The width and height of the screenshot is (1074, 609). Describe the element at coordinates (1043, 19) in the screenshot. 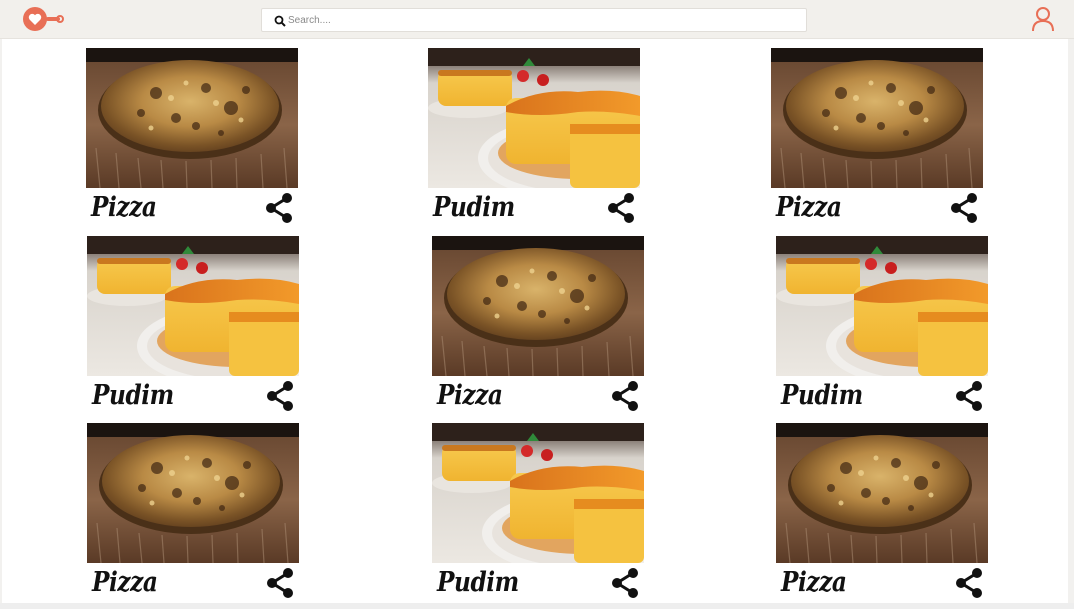

I see `user-icon` at that location.